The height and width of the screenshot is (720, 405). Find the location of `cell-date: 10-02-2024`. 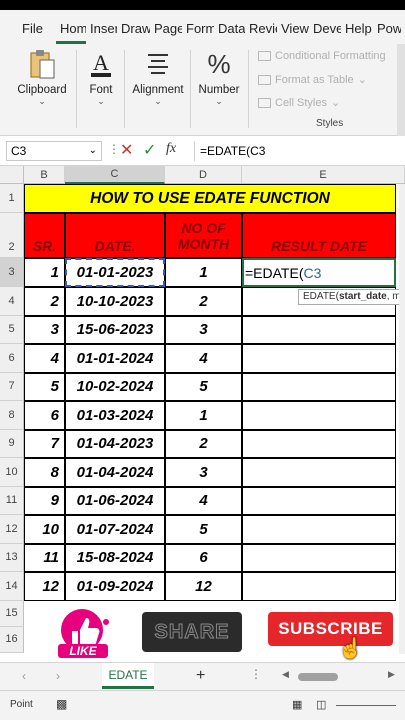

cell-date: 10-02-2024 is located at coordinates (115, 386).